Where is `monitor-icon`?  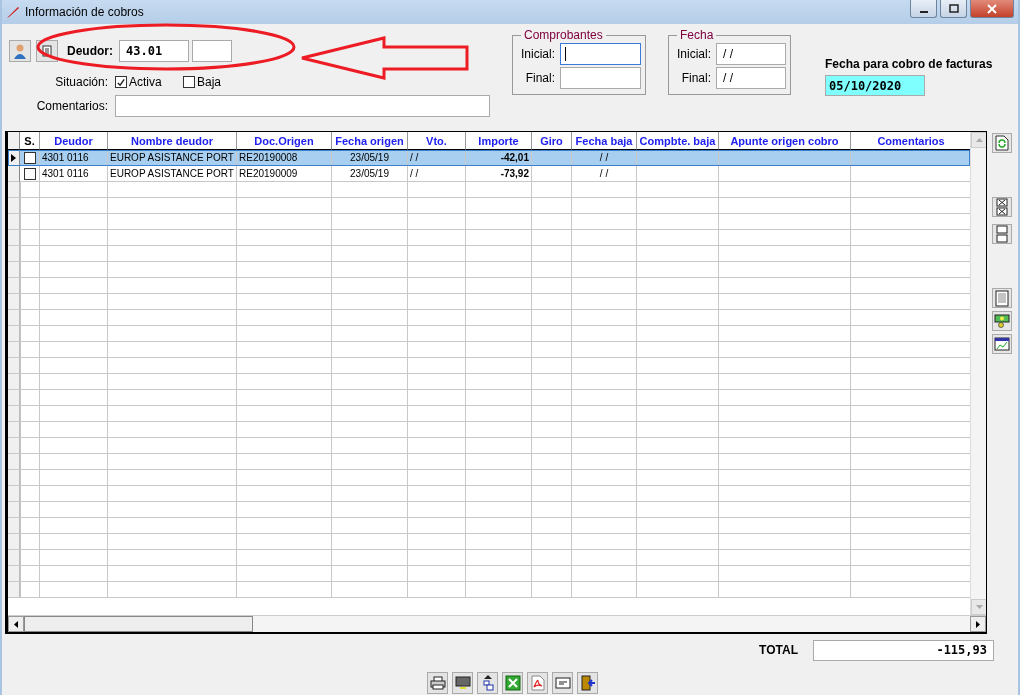
monitor-icon is located at coordinates (462, 683).